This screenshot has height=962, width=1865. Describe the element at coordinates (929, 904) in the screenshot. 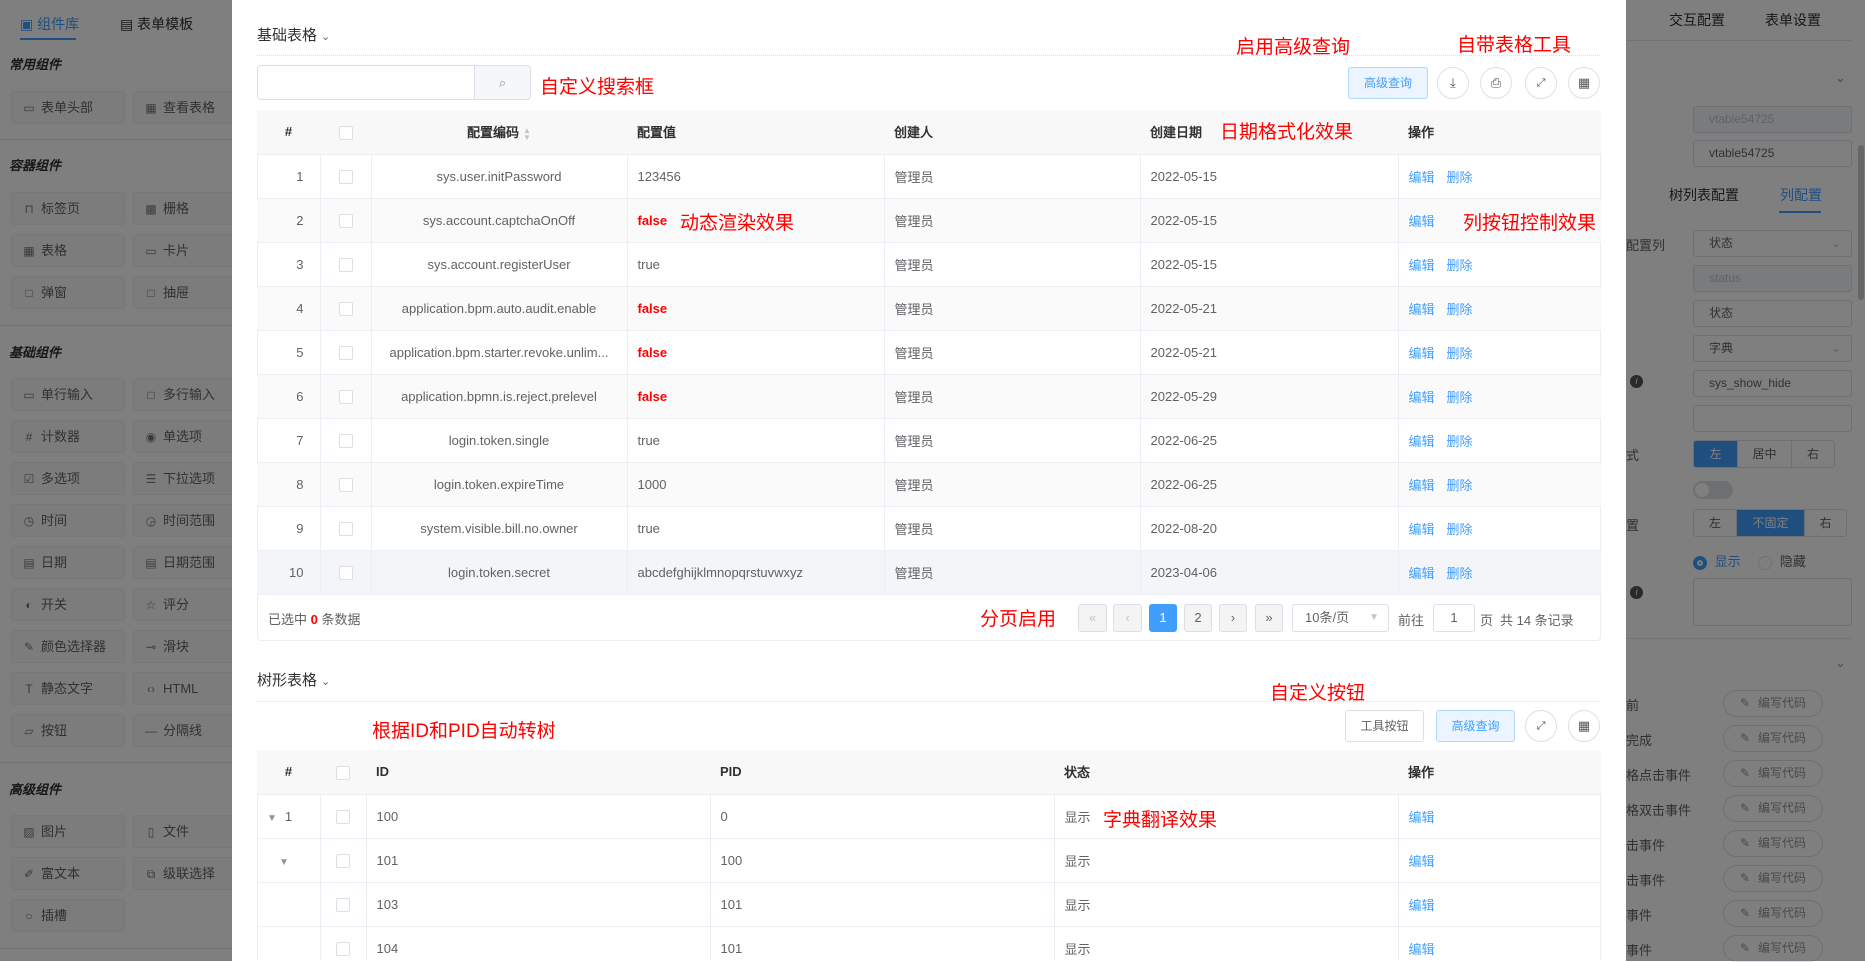

I see `tree-row: 103 101 显示 编辑` at that location.